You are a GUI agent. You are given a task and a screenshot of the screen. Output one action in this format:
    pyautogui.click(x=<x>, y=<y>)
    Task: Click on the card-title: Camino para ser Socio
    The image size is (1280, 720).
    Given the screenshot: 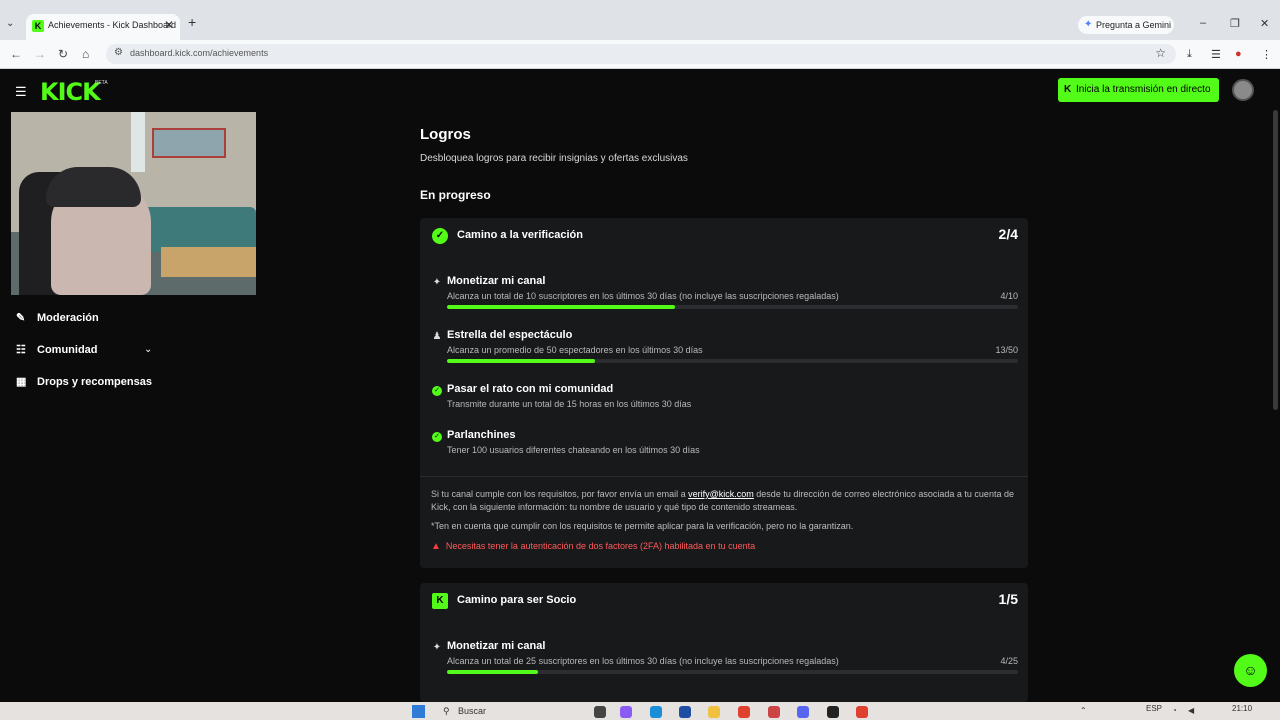 What is the action you would take?
    pyautogui.click(x=517, y=600)
    